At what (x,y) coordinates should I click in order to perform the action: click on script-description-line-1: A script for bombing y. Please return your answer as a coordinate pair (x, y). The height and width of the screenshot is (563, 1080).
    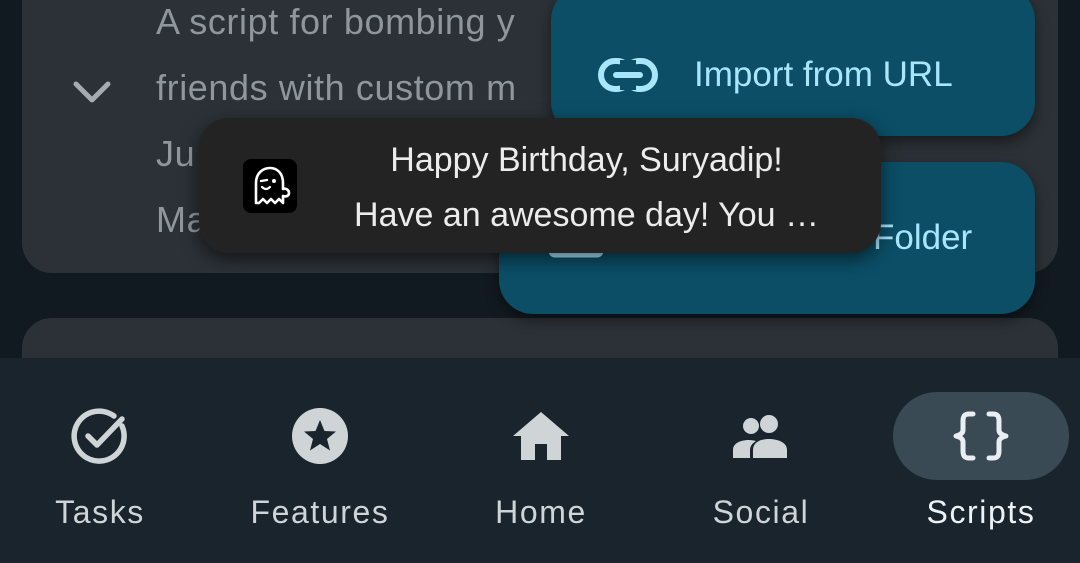
    Looking at the image, I should click on (336, 21).